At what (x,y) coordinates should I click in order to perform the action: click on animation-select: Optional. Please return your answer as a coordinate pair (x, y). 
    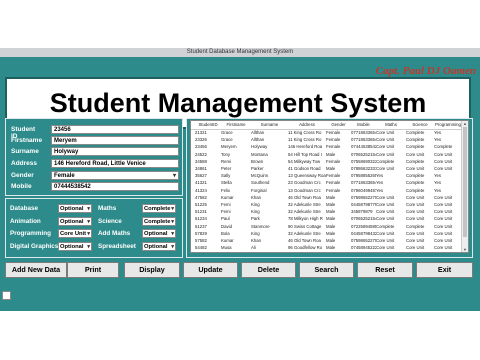
    Looking at the image, I should click on (75, 221).